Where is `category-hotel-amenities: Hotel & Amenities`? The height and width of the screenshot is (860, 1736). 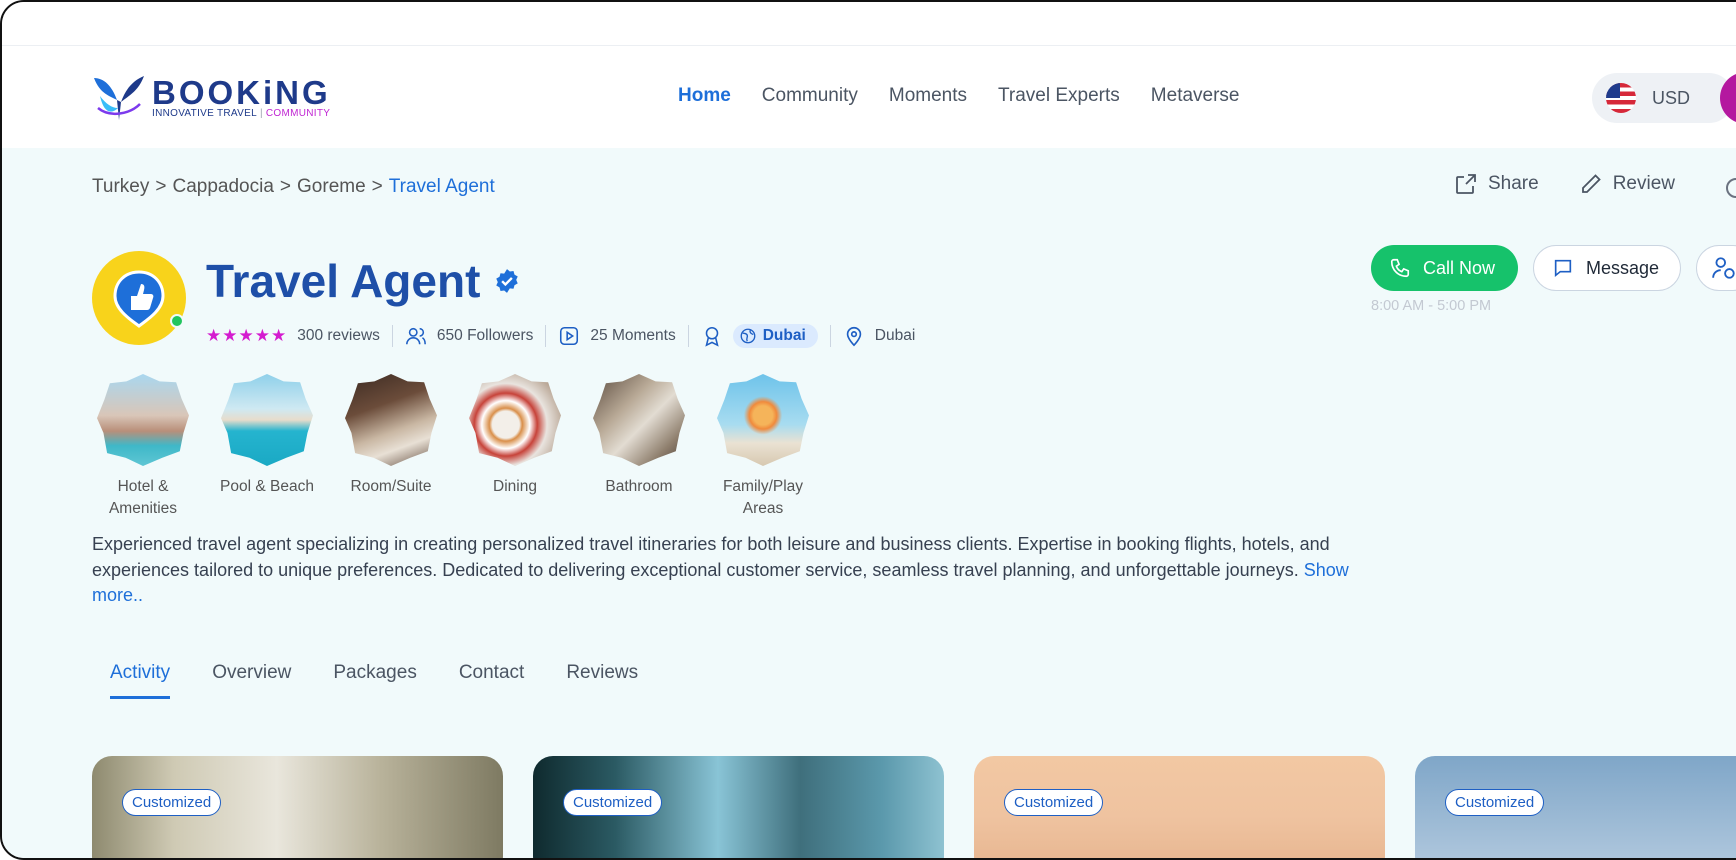 category-hotel-amenities: Hotel & Amenities is located at coordinates (143, 447).